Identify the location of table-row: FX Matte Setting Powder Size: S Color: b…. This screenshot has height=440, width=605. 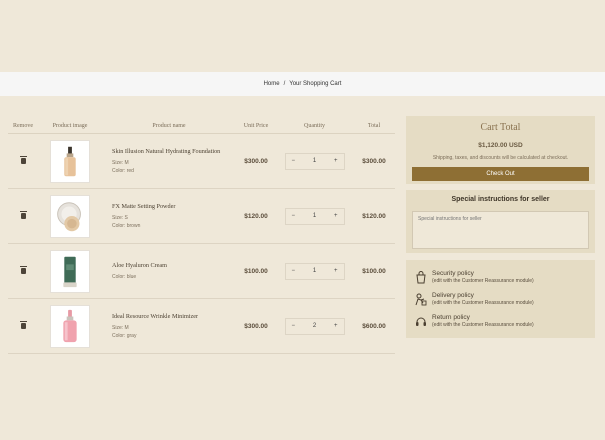
(201, 216).